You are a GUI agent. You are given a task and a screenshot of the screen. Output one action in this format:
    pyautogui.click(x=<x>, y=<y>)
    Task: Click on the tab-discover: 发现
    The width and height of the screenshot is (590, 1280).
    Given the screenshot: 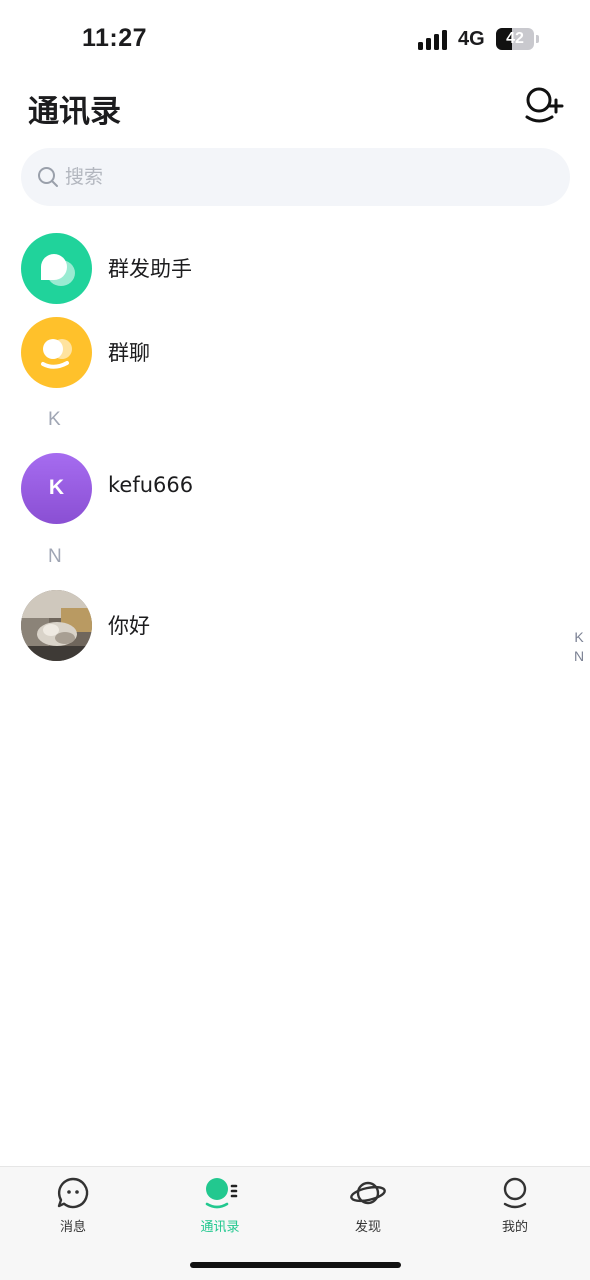 What is the action you would take?
    pyautogui.click(x=368, y=1207)
    